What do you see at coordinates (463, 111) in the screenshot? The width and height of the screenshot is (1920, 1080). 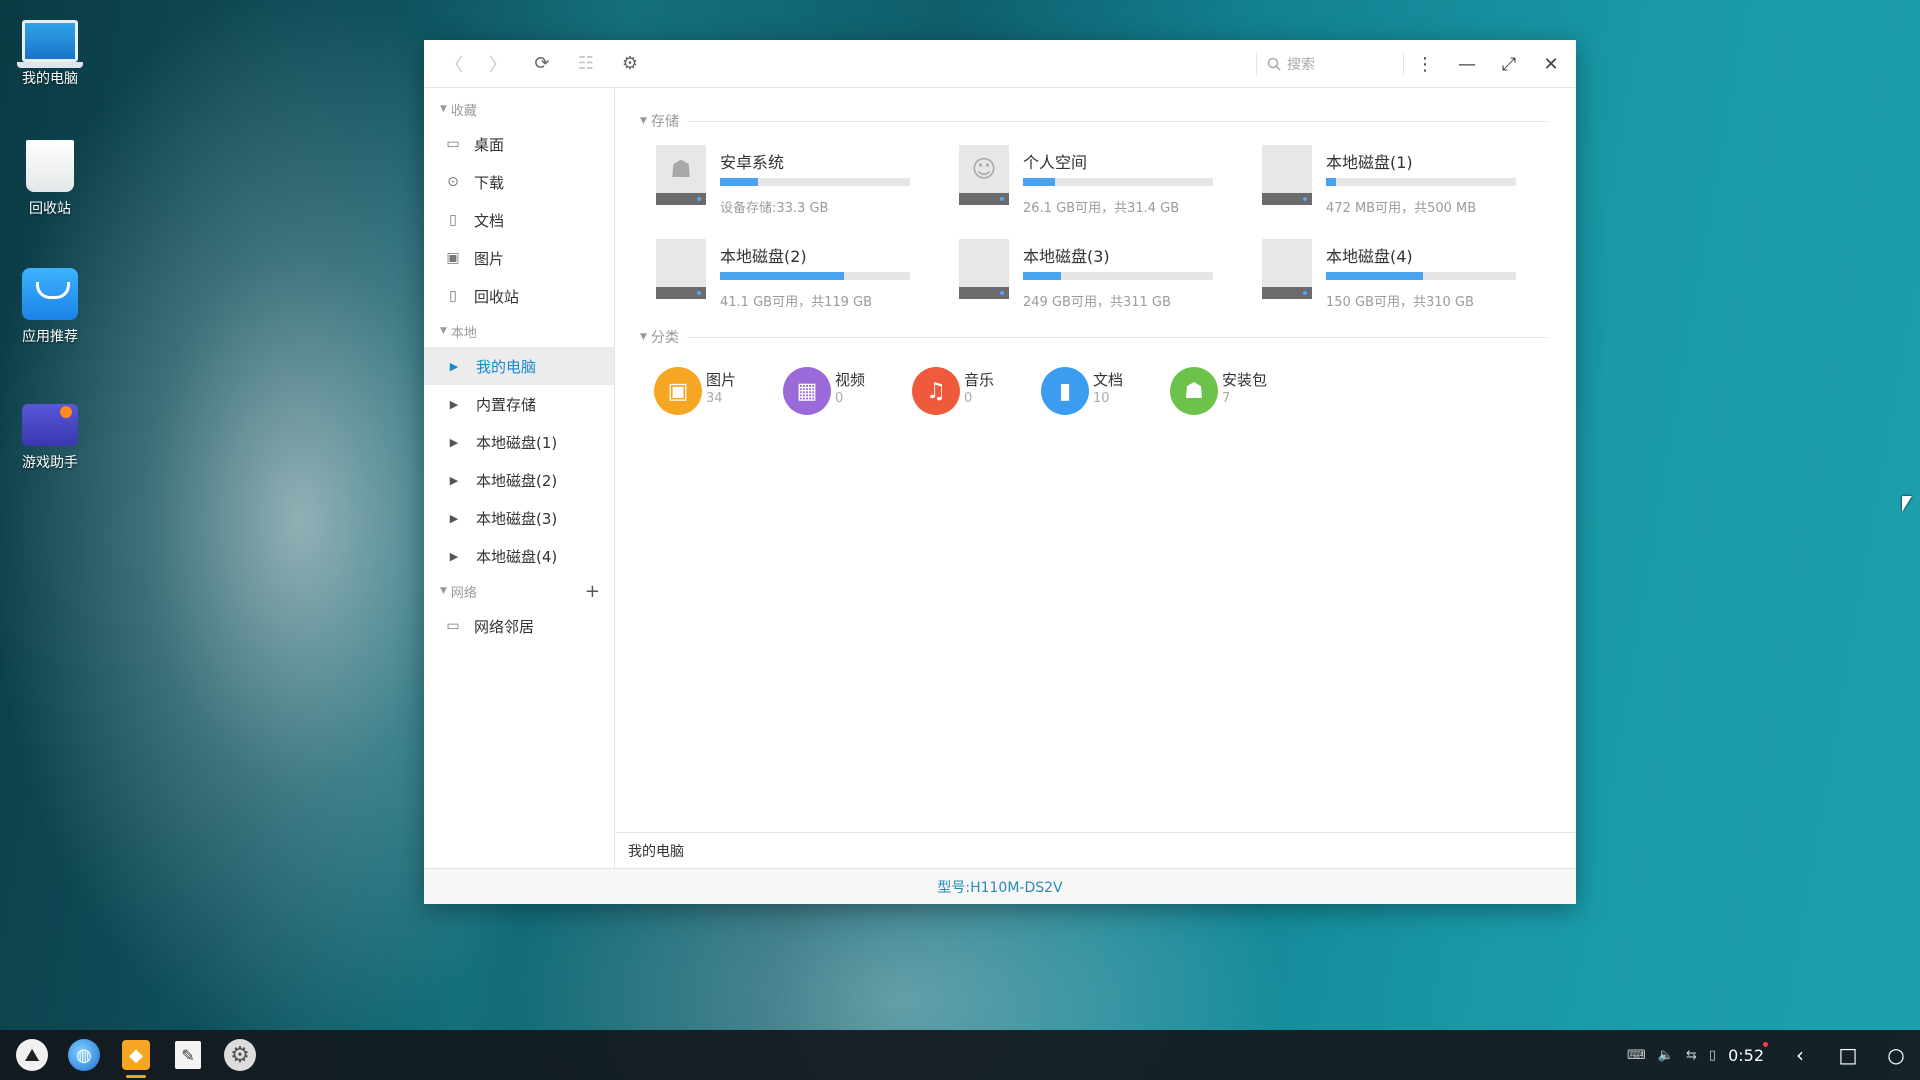 I see `section-label: 收藏` at bounding box center [463, 111].